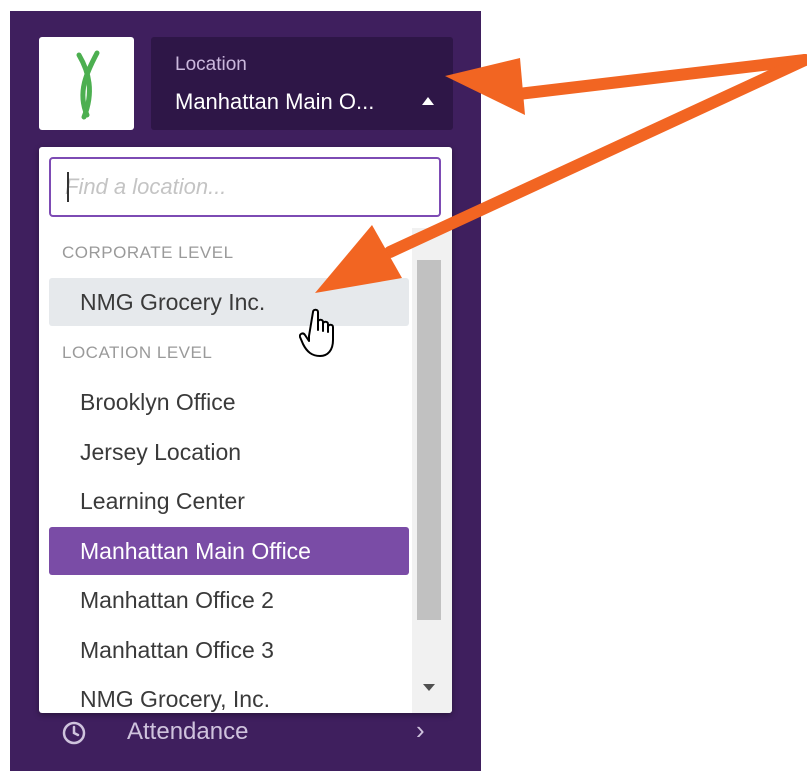 The image size is (807, 771). I want to click on group-header-location: LOCATION LEVEL, so click(137, 352).